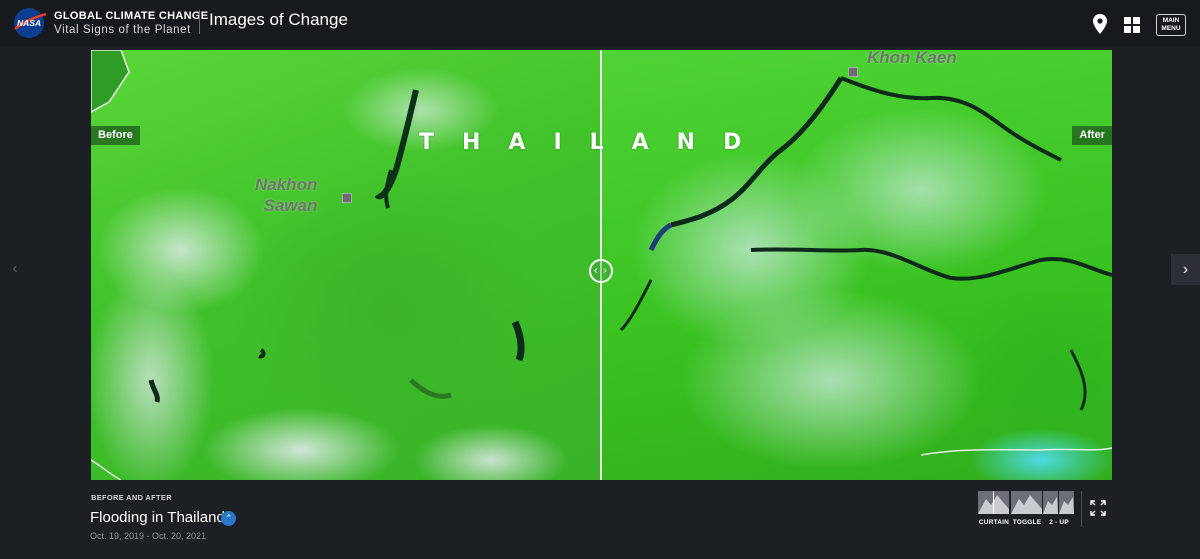 This screenshot has width=1200, height=559. Describe the element at coordinates (115, 135) in the screenshot. I see `before-label: Before` at that location.